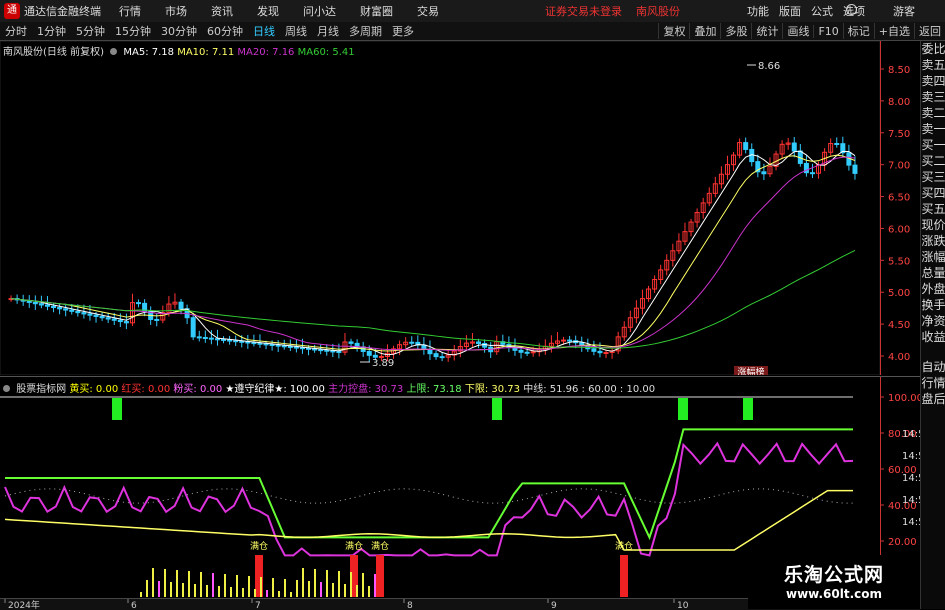  Describe the element at coordinates (904, 11) in the screenshot. I see `guest-label: 游客` at that location.